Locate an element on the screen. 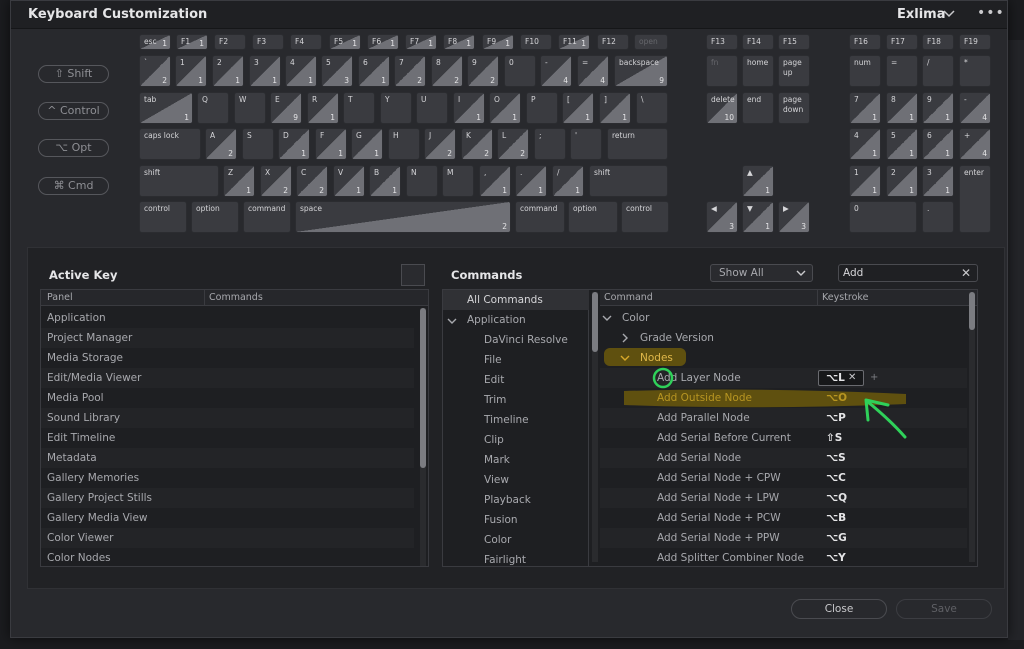 The width and height of the screenshot is (1024, 649). show-all-dropdown: Show All is located at coordinates (761, 273).